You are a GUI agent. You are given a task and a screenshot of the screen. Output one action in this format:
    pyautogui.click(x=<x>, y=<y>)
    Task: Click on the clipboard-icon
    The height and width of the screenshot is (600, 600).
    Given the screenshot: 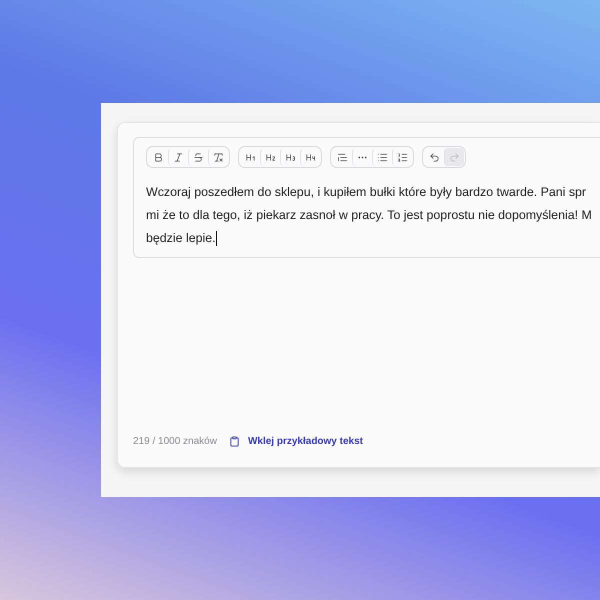 What is the action you would take?
    pyautogui.click(x=234, y=441)
    